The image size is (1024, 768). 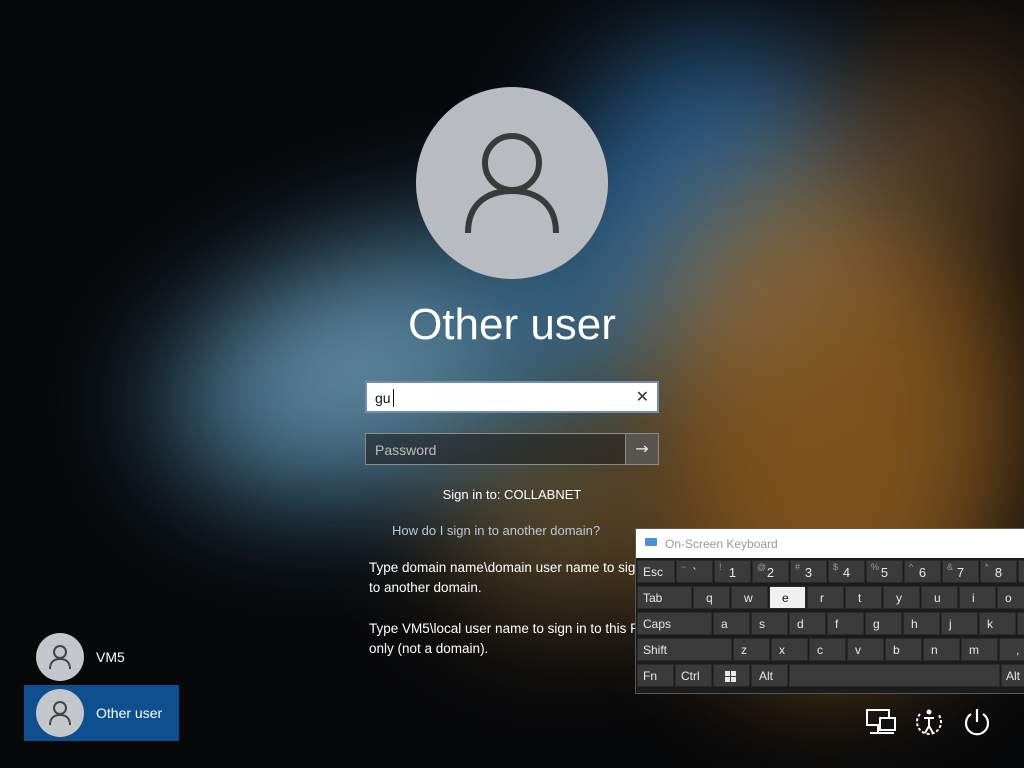 I want to click on user-avatar, so click(x=512, y=183).